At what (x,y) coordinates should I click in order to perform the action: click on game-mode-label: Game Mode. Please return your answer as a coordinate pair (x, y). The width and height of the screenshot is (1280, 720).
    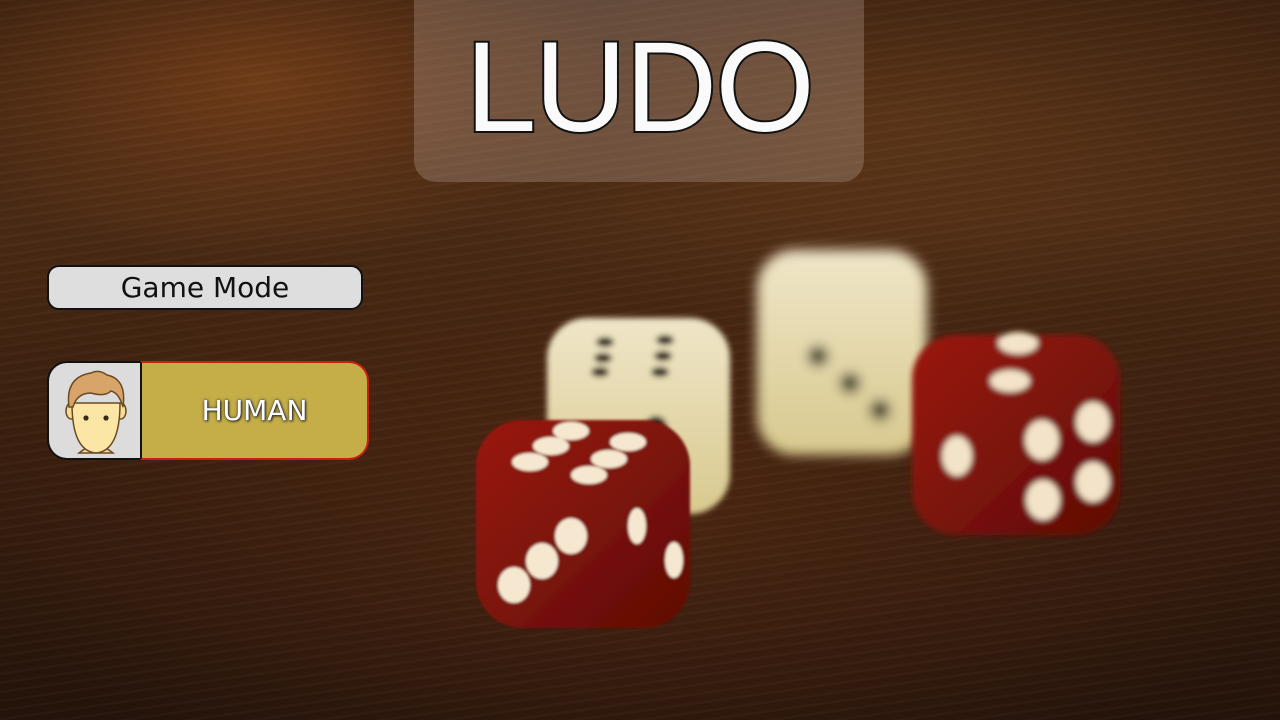
    Looking at the image, I should click on (205, 287).